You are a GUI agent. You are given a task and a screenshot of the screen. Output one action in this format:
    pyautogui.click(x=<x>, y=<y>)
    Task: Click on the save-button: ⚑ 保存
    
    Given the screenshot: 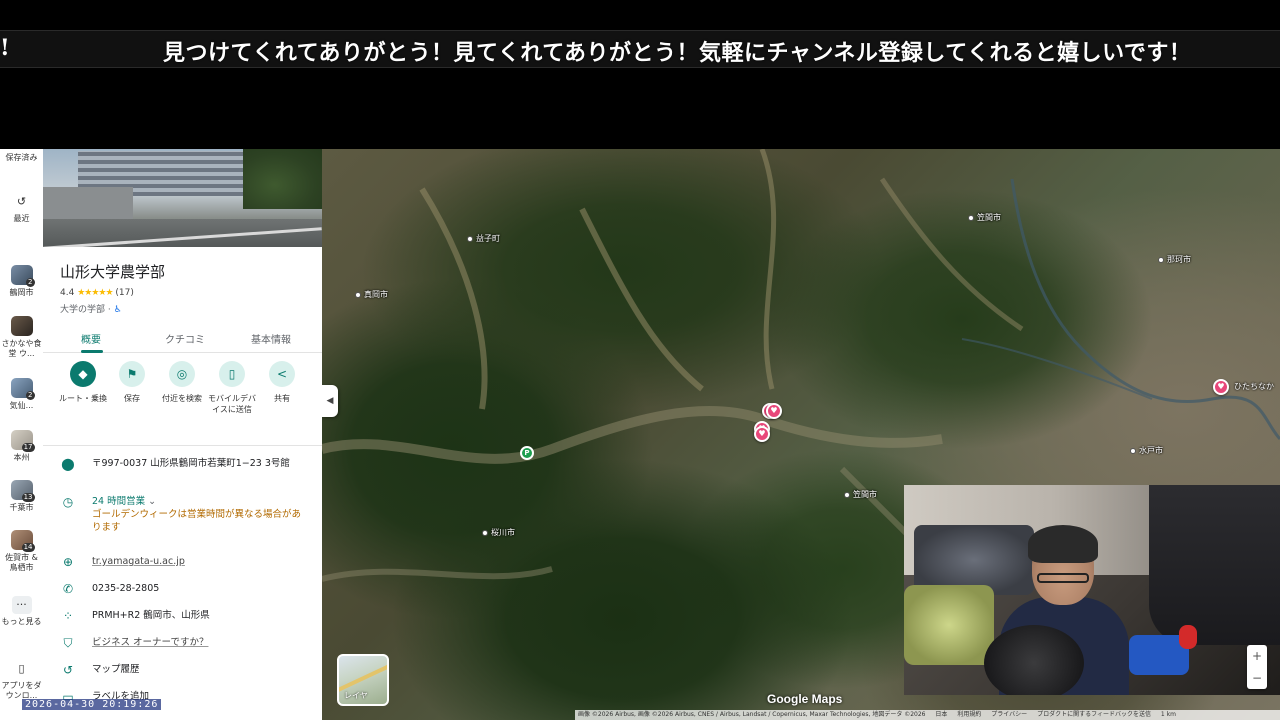 What is the action you would take?
    pyautogui.click(x=132, y=382)
    